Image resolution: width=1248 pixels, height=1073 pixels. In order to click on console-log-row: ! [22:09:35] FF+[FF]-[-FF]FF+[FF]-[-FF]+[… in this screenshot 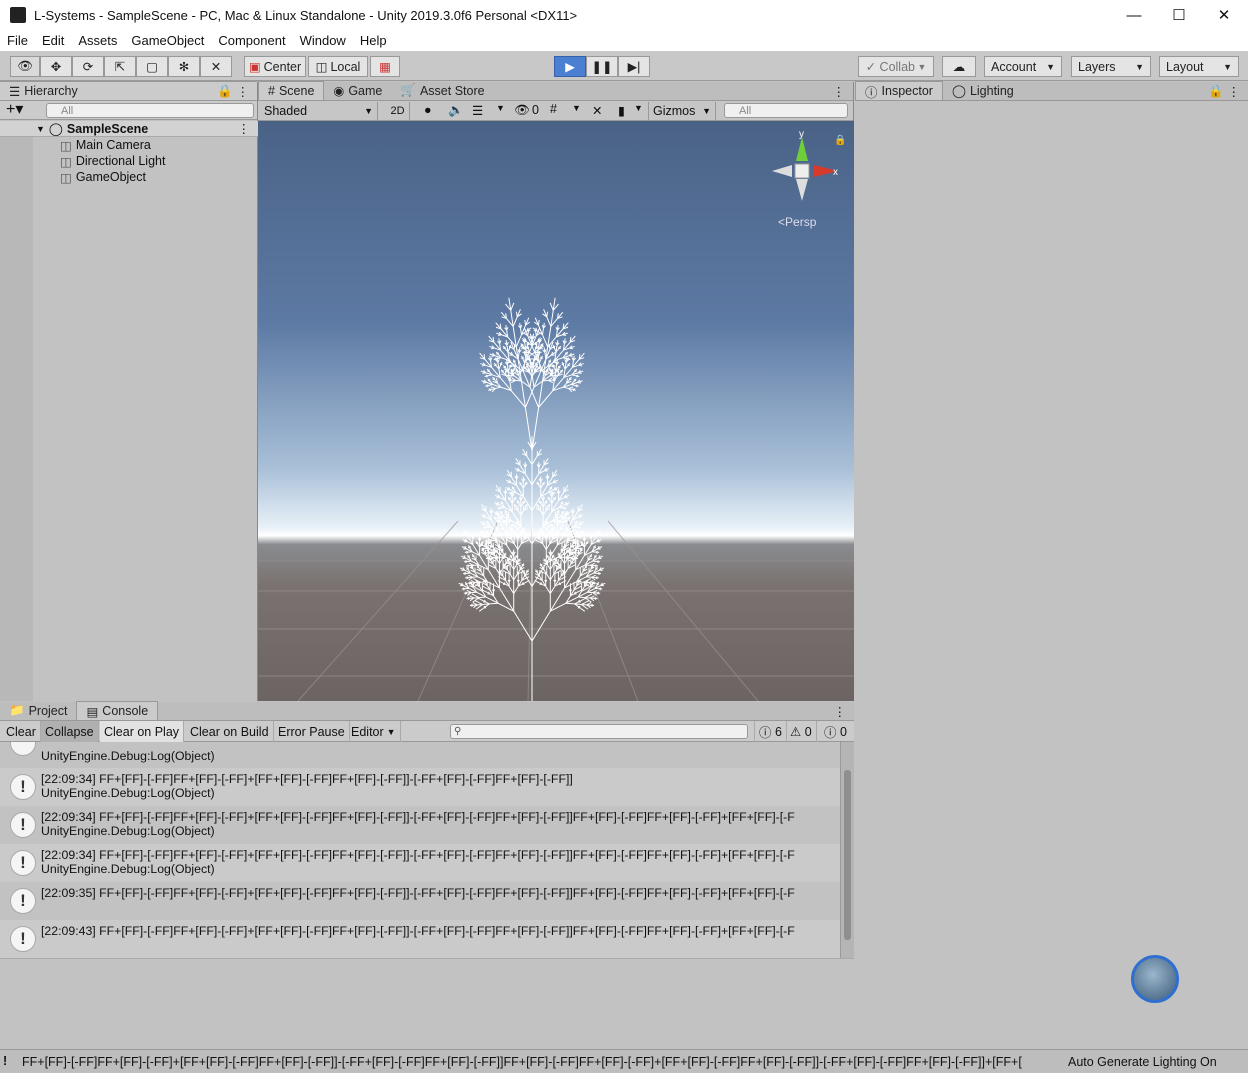, I will do `click(420, 901)`.